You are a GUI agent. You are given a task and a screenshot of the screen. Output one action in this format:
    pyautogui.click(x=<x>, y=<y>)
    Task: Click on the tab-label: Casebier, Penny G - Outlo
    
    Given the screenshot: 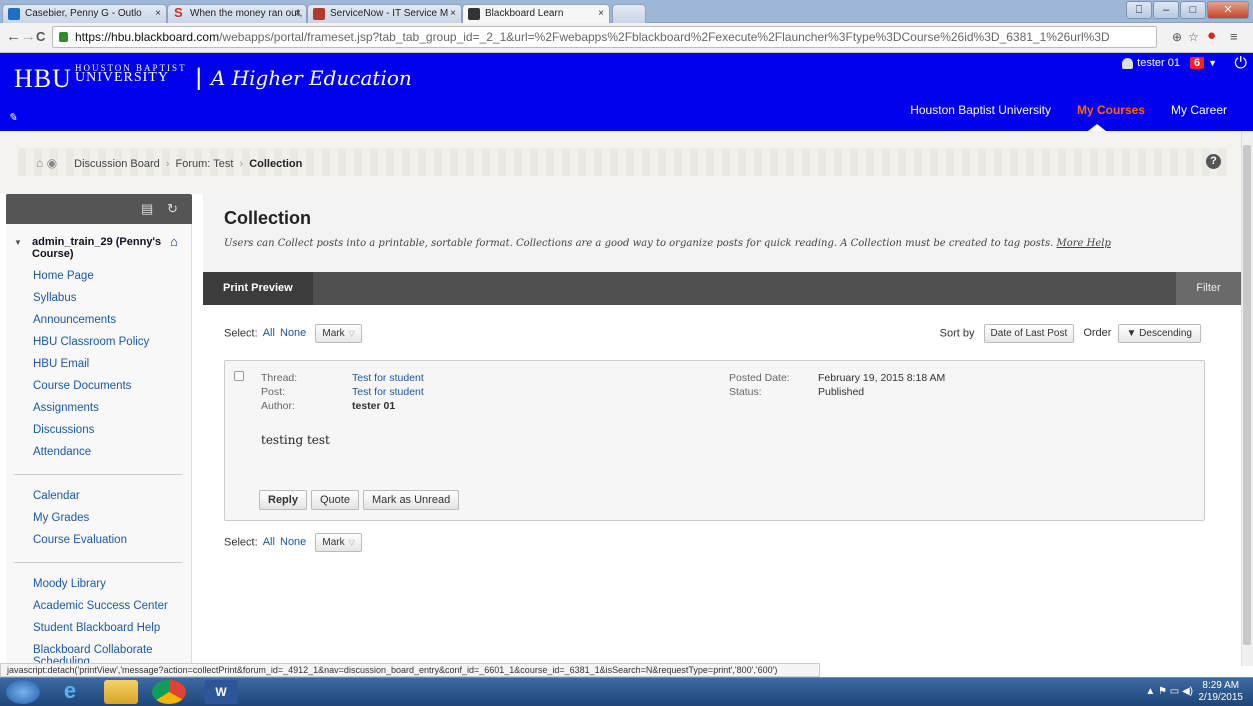 What is the action you would take?
    pyautogui.click(x=83, y=13)
    